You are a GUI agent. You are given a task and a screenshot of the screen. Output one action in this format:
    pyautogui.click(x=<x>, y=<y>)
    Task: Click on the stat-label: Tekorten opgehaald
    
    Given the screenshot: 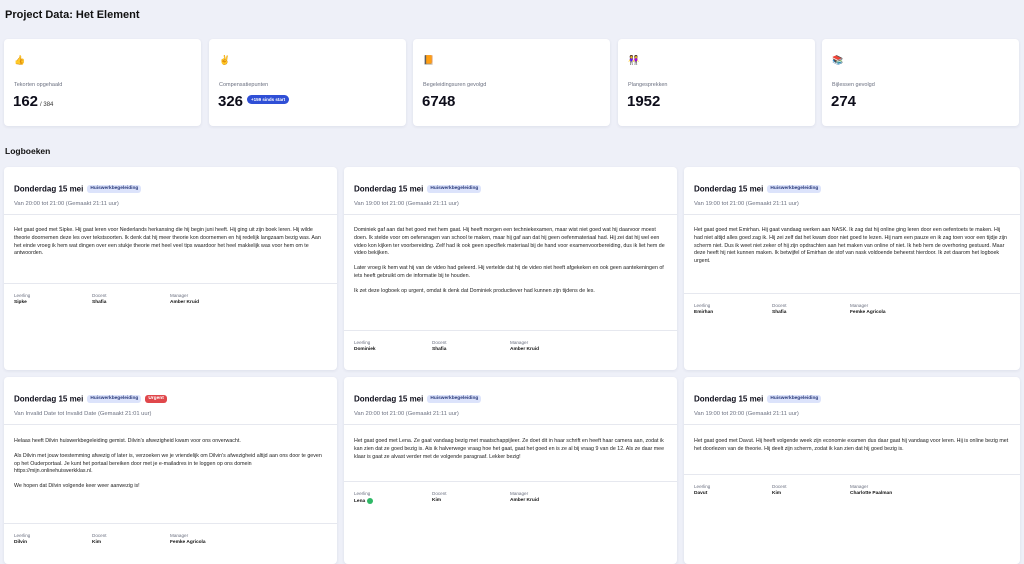 What is the action you would take?
    pyautogui.click(x=38, y=85)
    